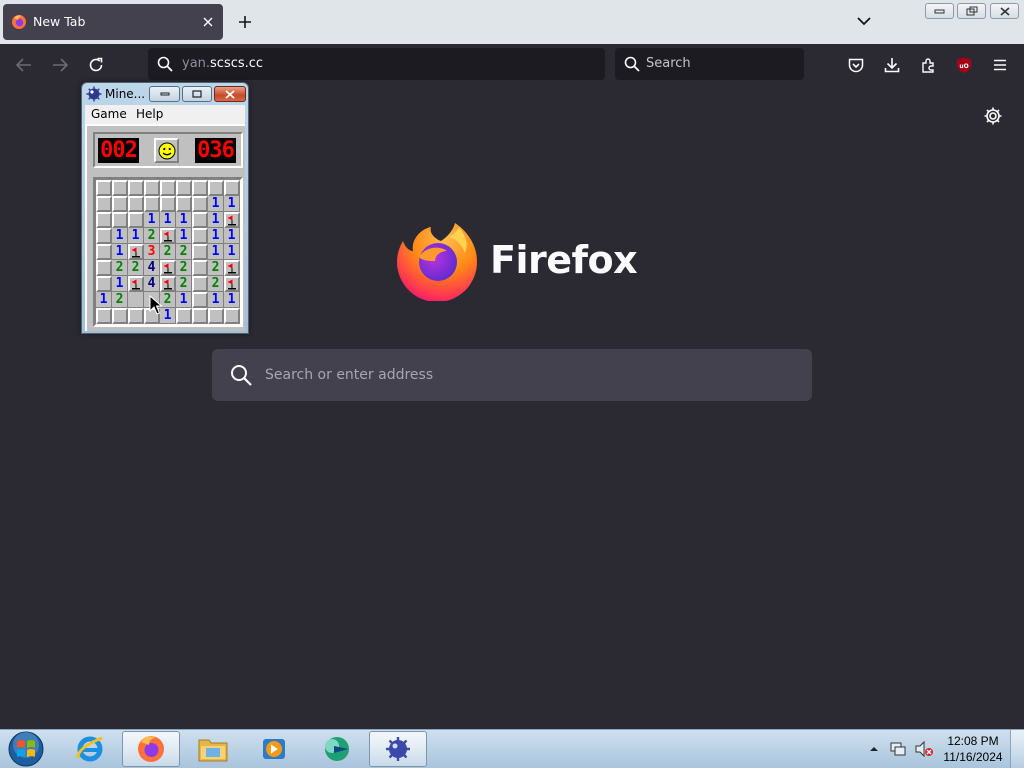  I want to click on address-bar: yan.scscs.cc, so click(376, 64).